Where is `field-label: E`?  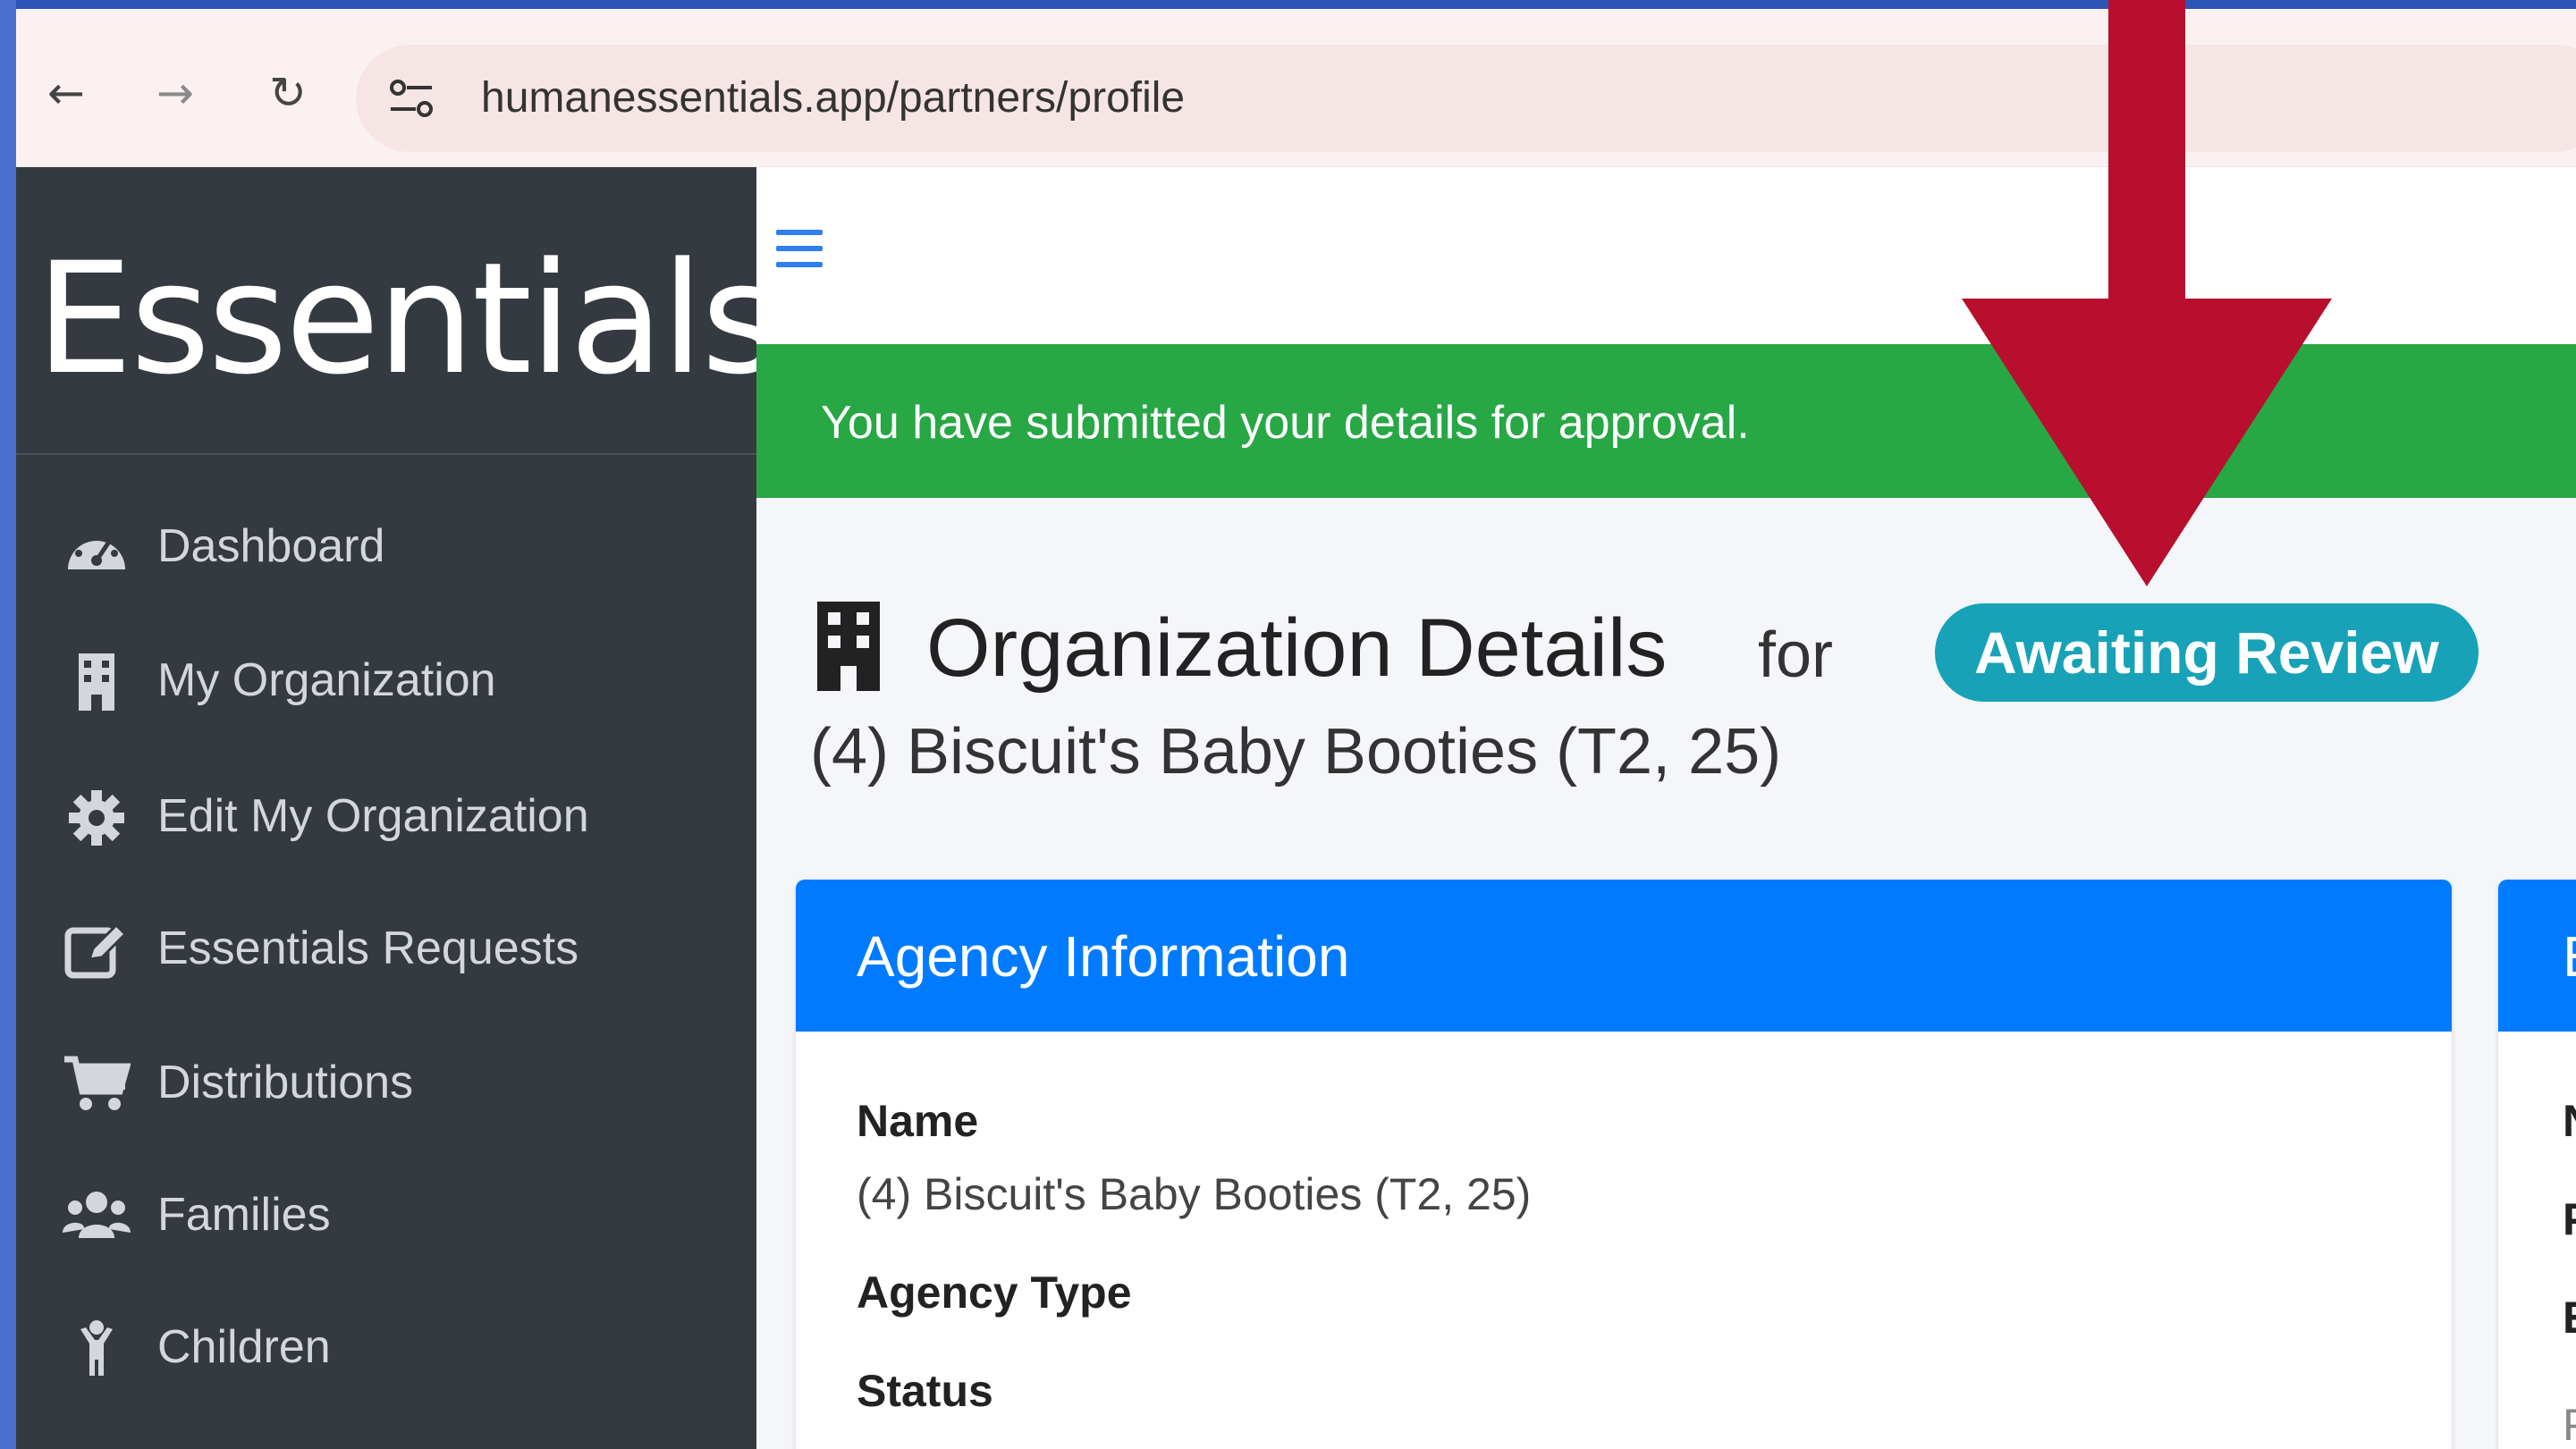 field-label: E is located at coordinates (2569, 1318).